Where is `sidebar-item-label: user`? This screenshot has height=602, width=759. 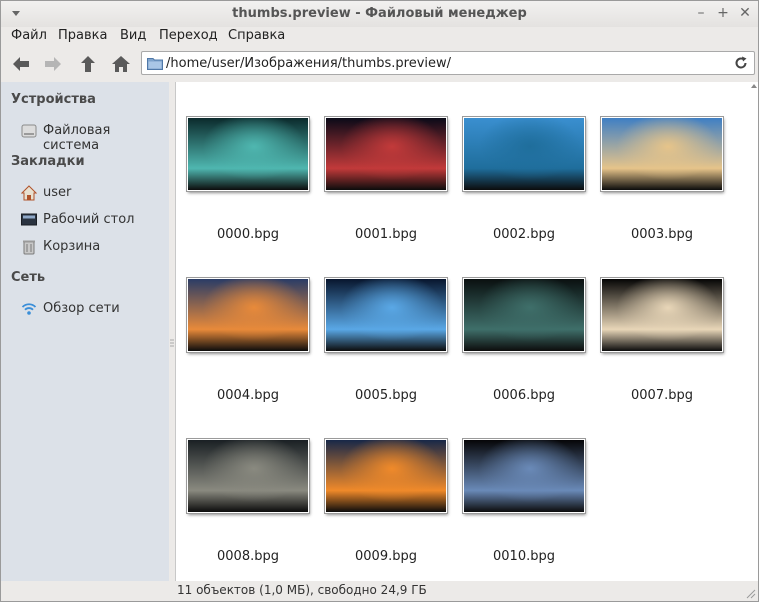
sidebar-item-label: user is located at coordinates (57, 192).